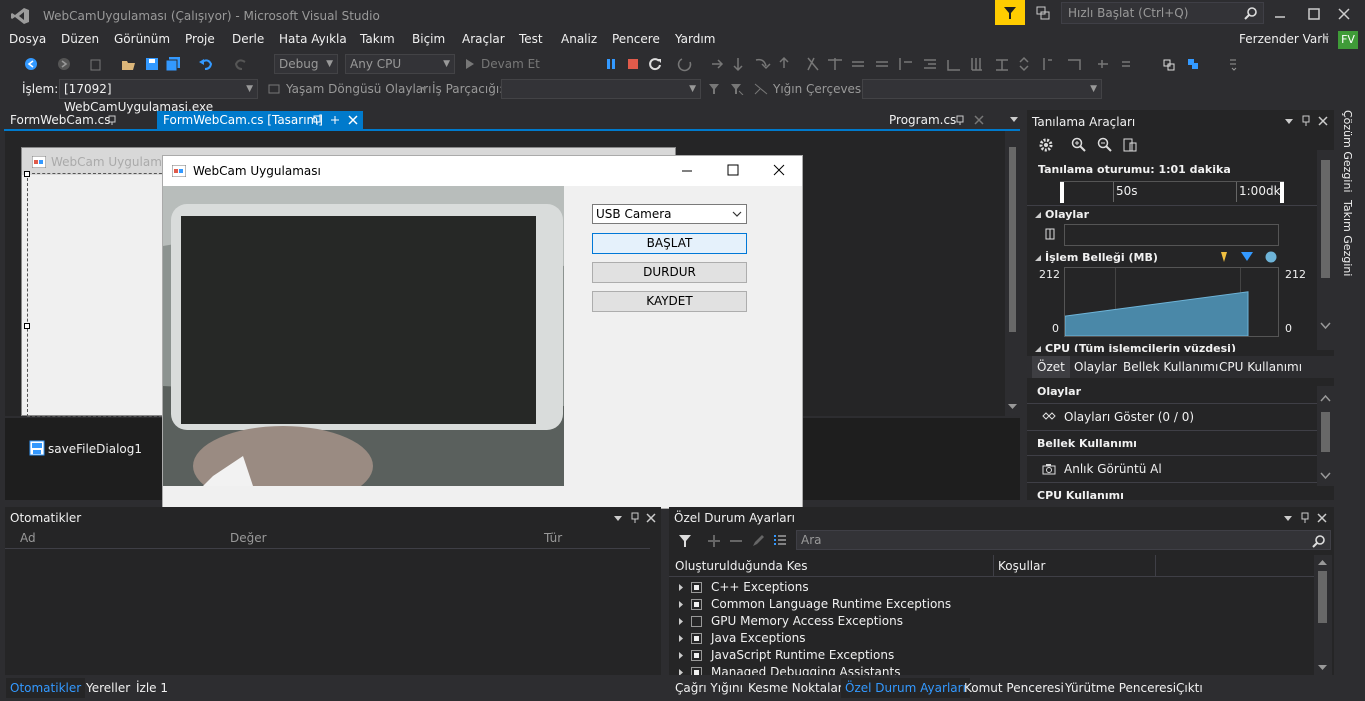  What do you see at coordinates (27, 39) in the screenshot?
I see `menu-dosya: Dosya` at bounding box center [27, 39].